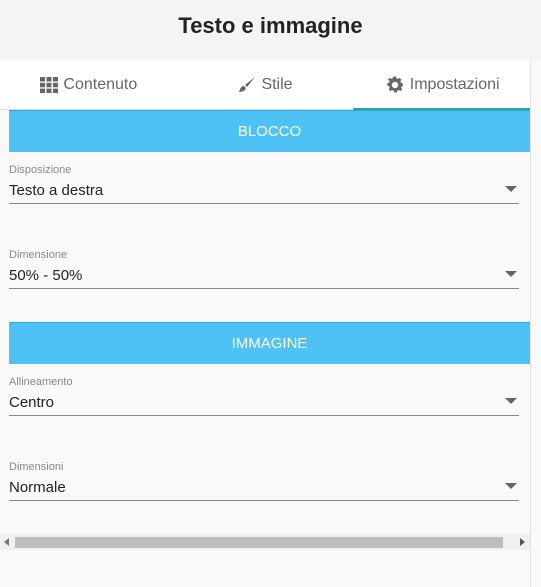 This screenshot has height=587, width=541. I want to click on scrollbar-thumb, so click(259, 542).